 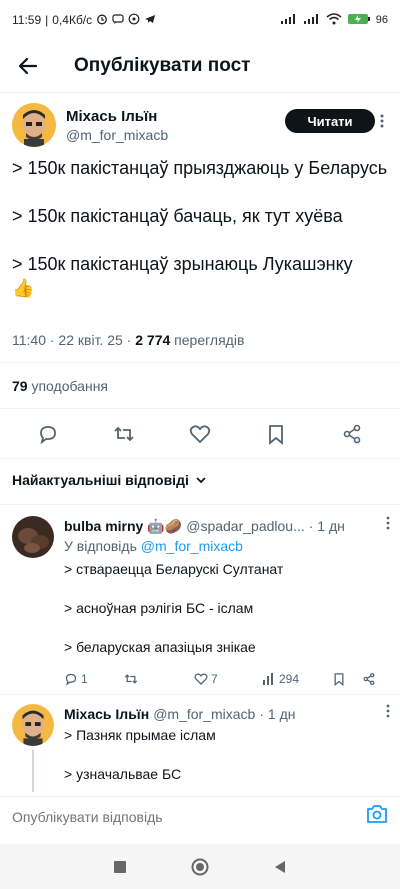 What do you see at coordinates (200, 92) in the screenshot?
I see `header-divider` at bounding box center [200, 92].